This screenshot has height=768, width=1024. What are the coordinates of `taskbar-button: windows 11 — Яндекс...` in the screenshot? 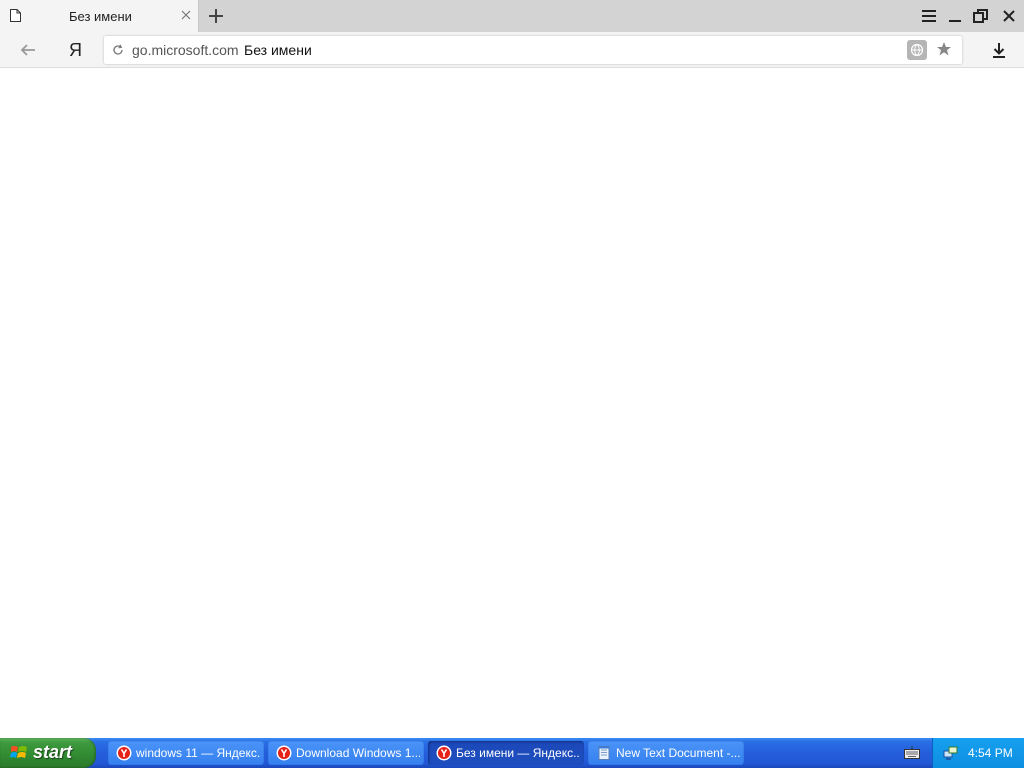 It's located at (186, 753).